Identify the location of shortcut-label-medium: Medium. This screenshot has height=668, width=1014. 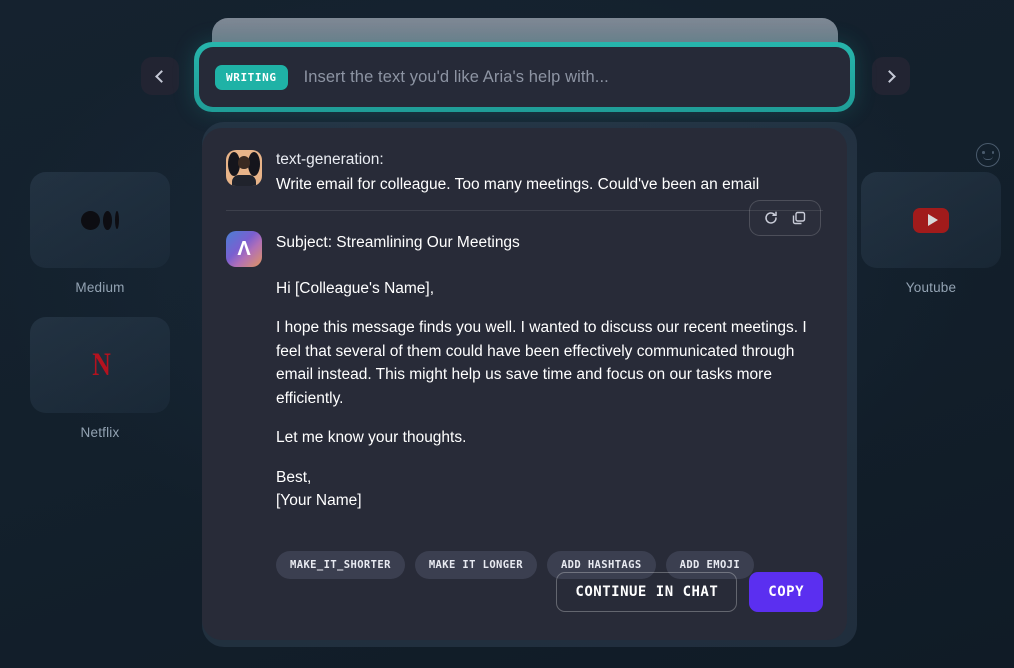
(100, 287).